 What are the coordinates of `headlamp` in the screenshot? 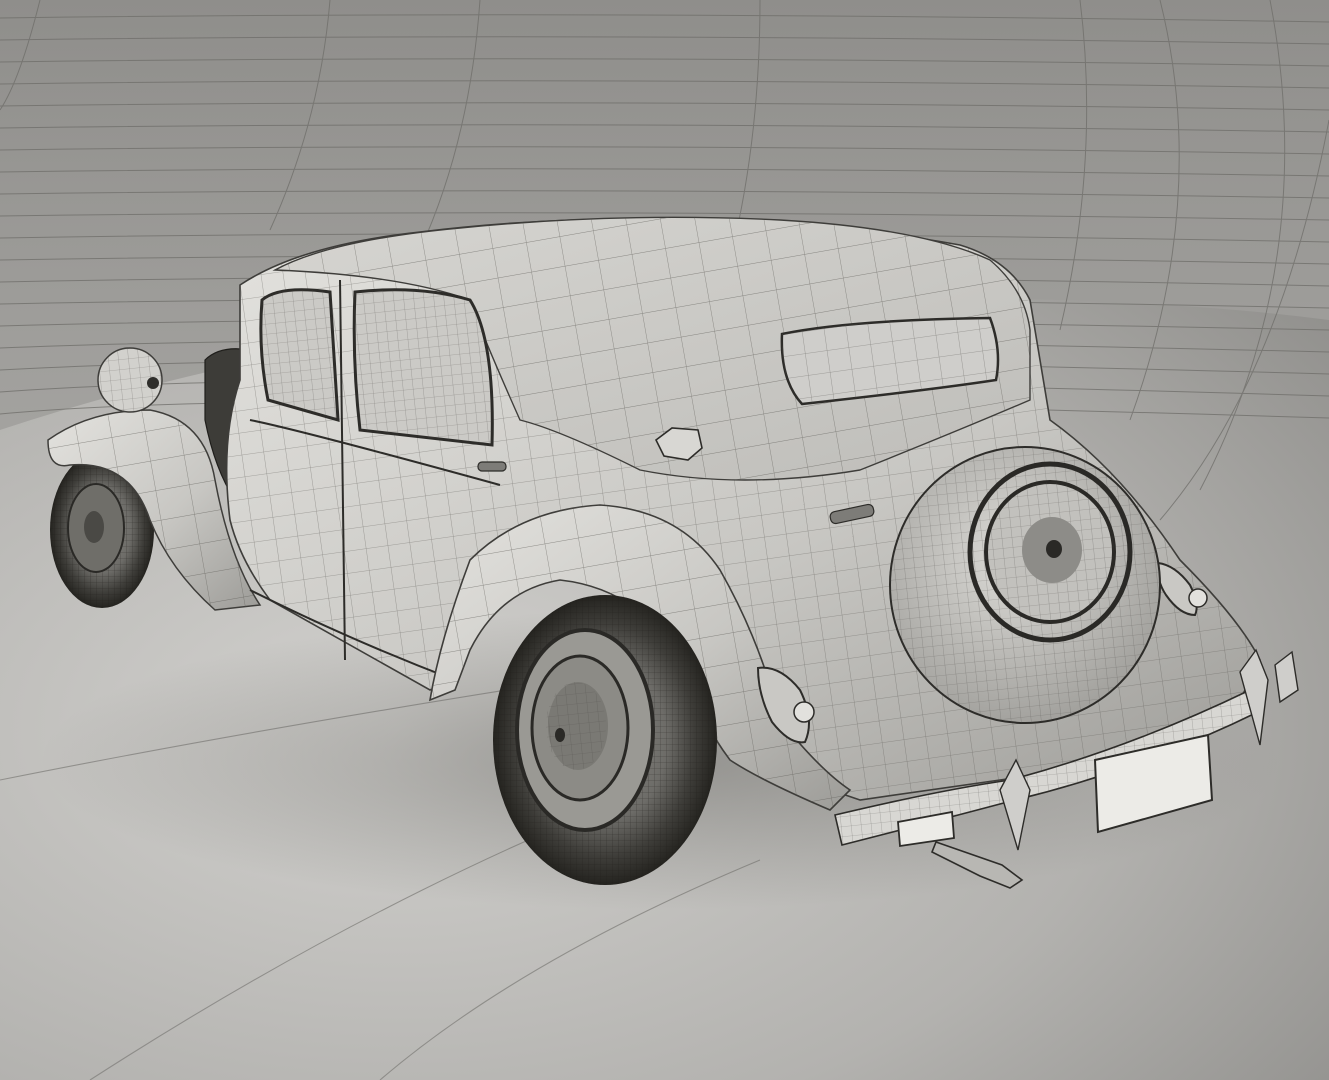 It's located at (130, 380).